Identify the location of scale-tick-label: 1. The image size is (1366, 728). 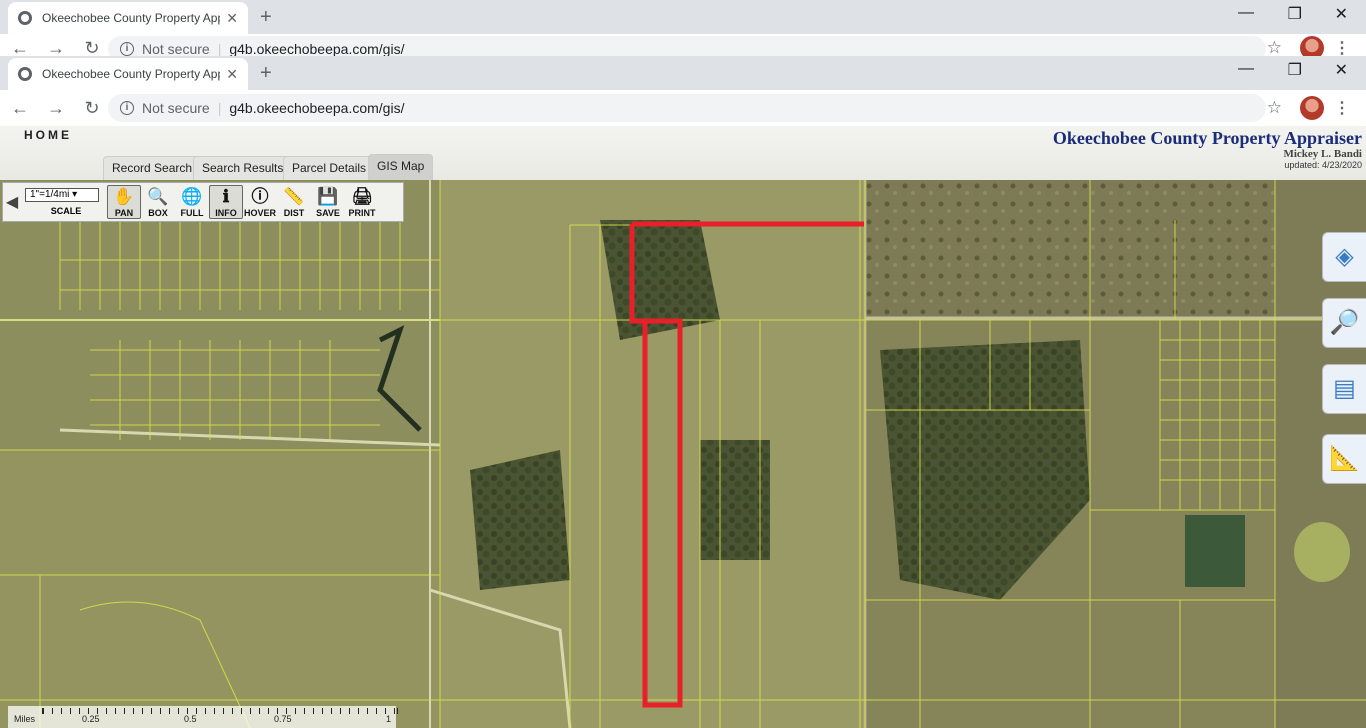
(389, 719).